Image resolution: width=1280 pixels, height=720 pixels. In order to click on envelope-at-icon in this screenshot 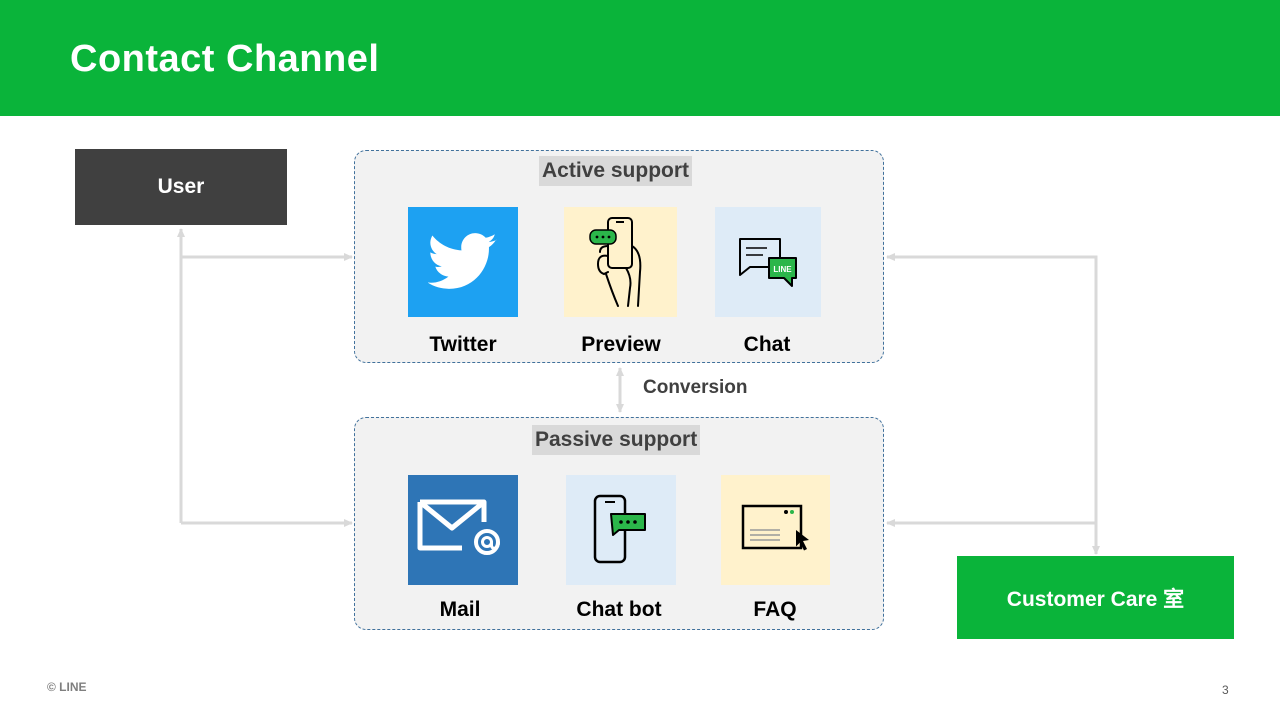, I will do `click(458, 527)`.